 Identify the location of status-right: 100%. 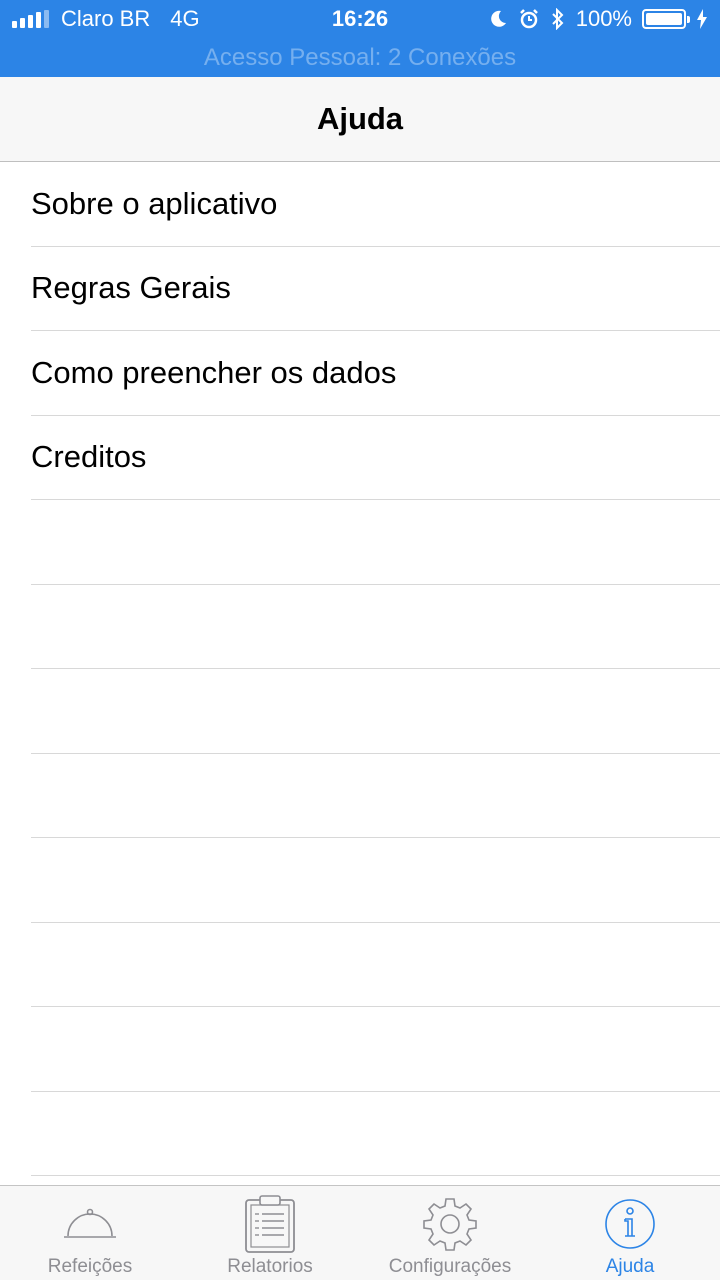
(598, 19).